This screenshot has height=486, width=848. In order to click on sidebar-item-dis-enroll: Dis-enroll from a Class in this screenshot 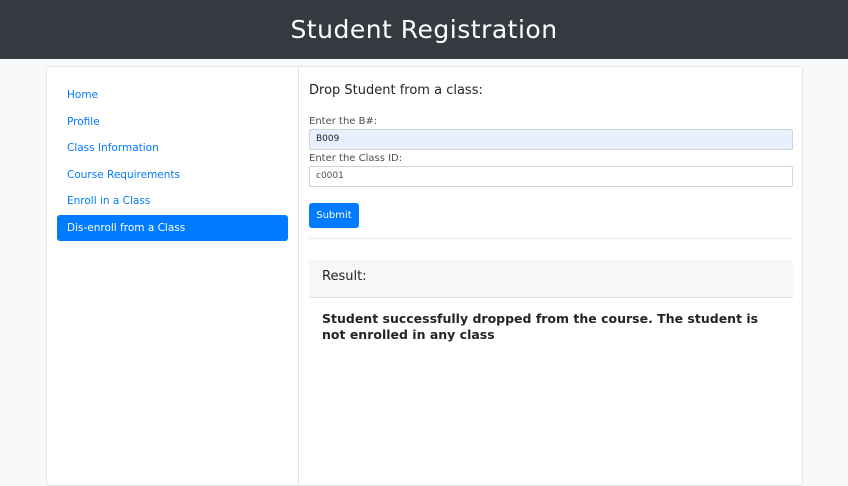, I will do `click(172, 227)`.